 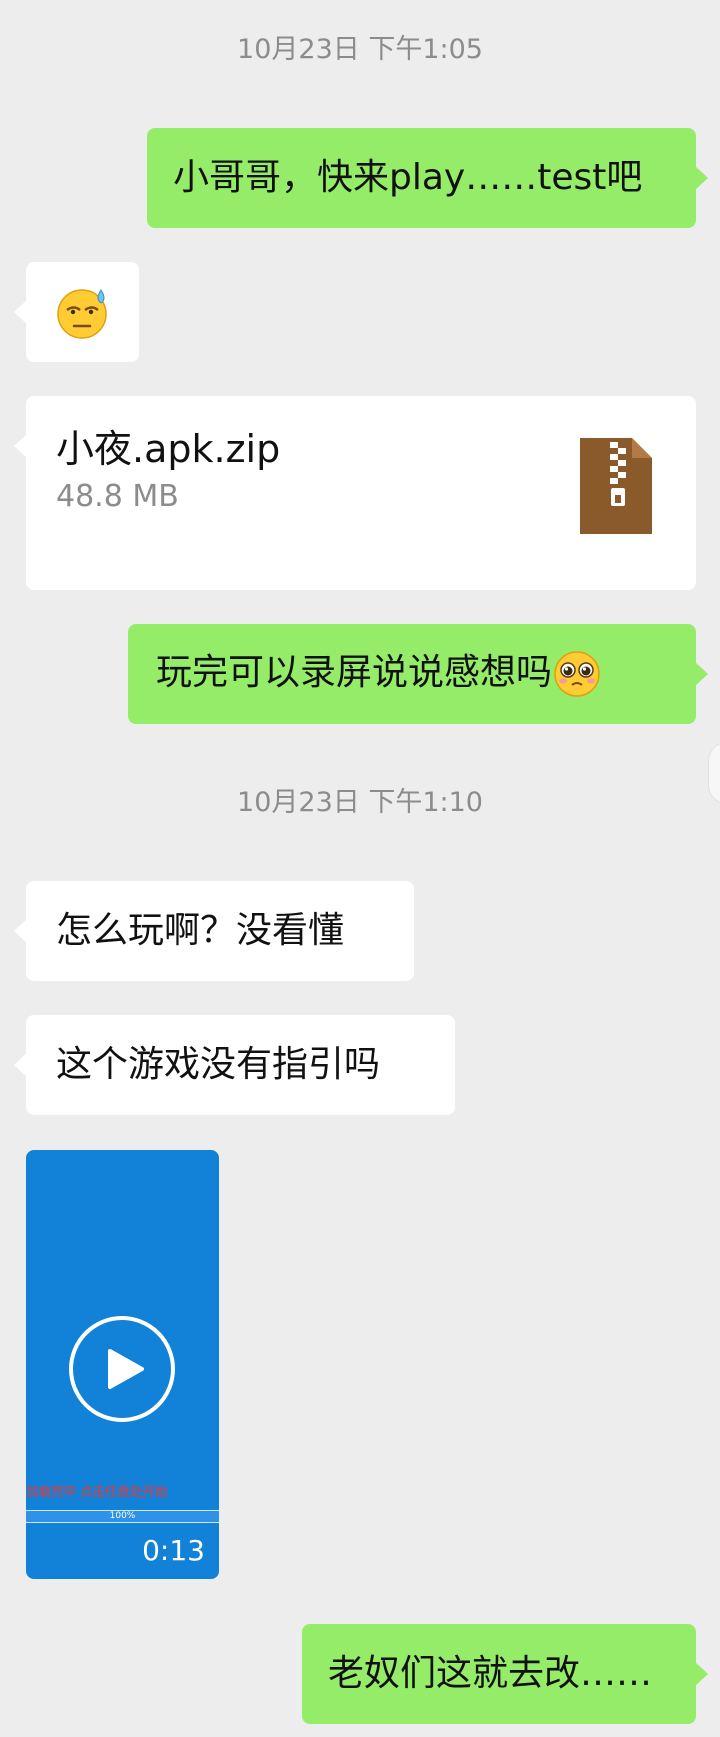 I want to click on file-size: 48.8 MB, so click(x=117, y=496).